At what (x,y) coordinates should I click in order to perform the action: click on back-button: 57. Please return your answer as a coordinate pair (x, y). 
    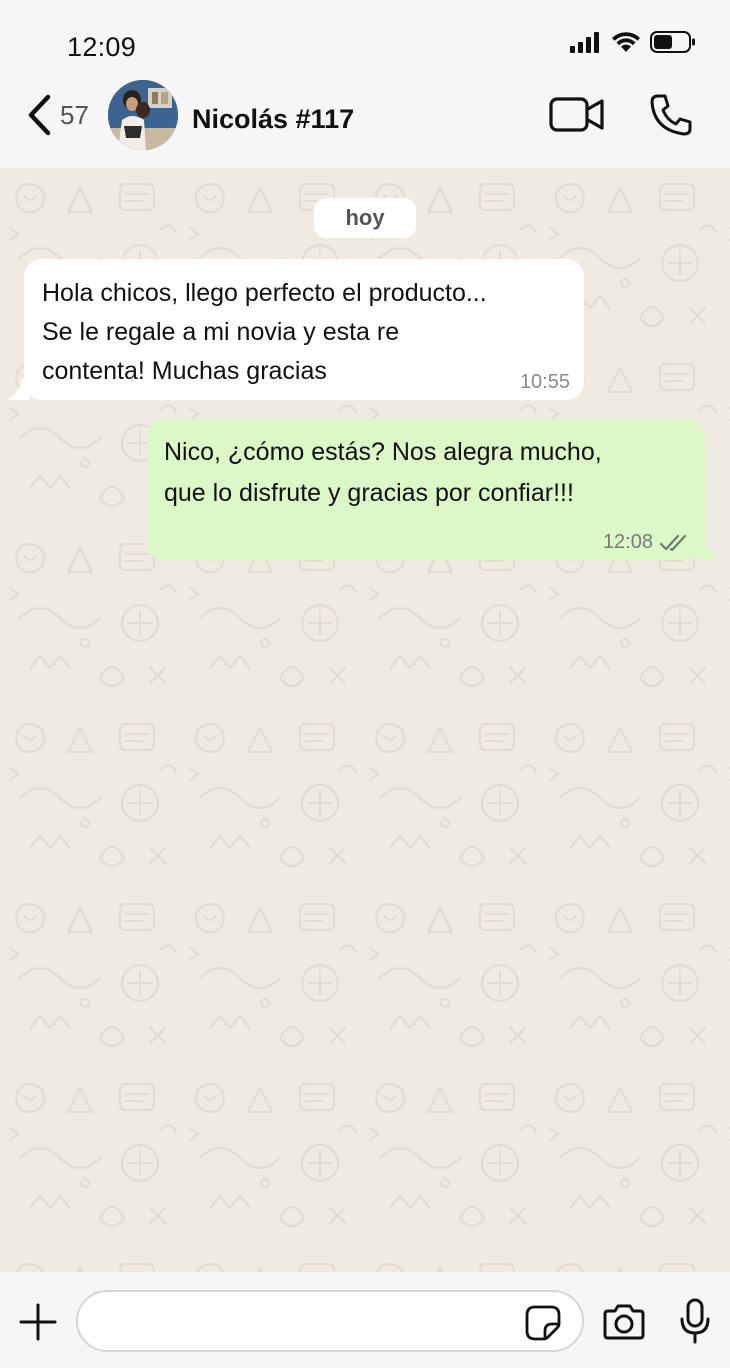
    Looking at the image, I should click on (65, 115).